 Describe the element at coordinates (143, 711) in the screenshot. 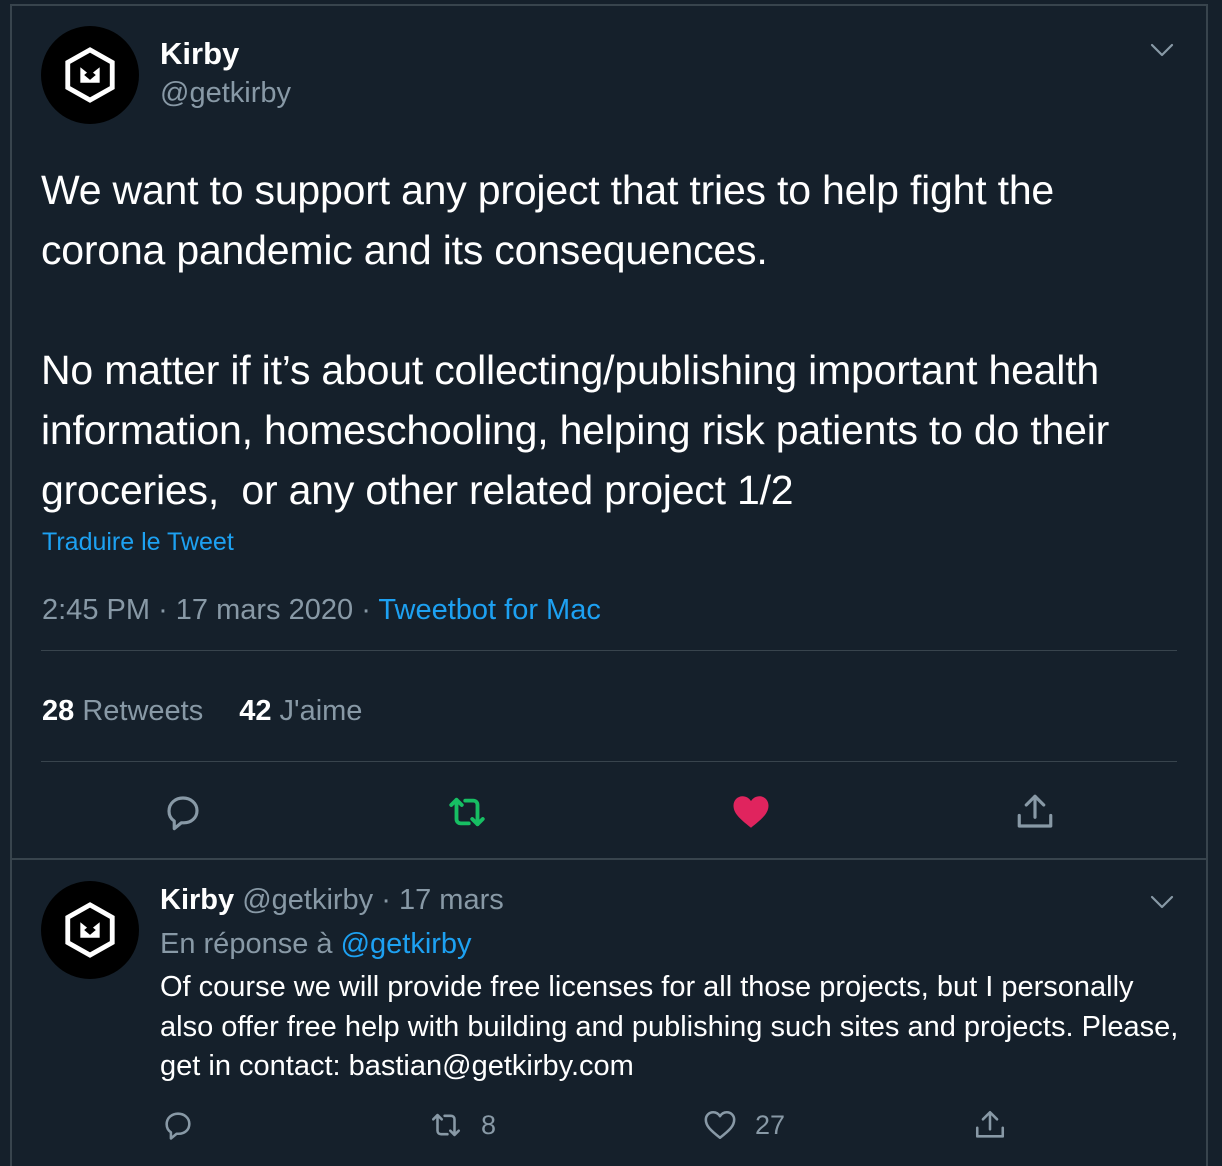

I see `retweets-label: Retweets` at that location.